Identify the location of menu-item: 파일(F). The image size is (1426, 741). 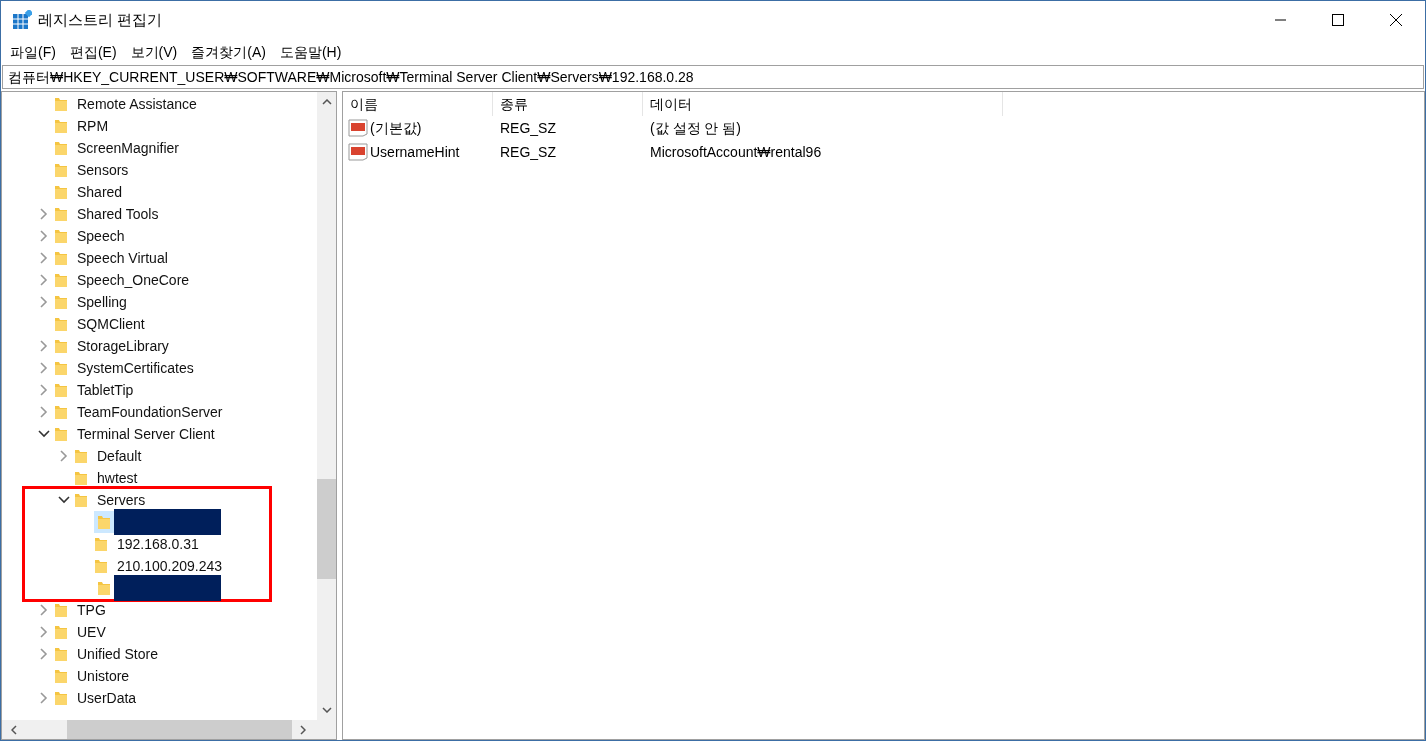
(33, 52).